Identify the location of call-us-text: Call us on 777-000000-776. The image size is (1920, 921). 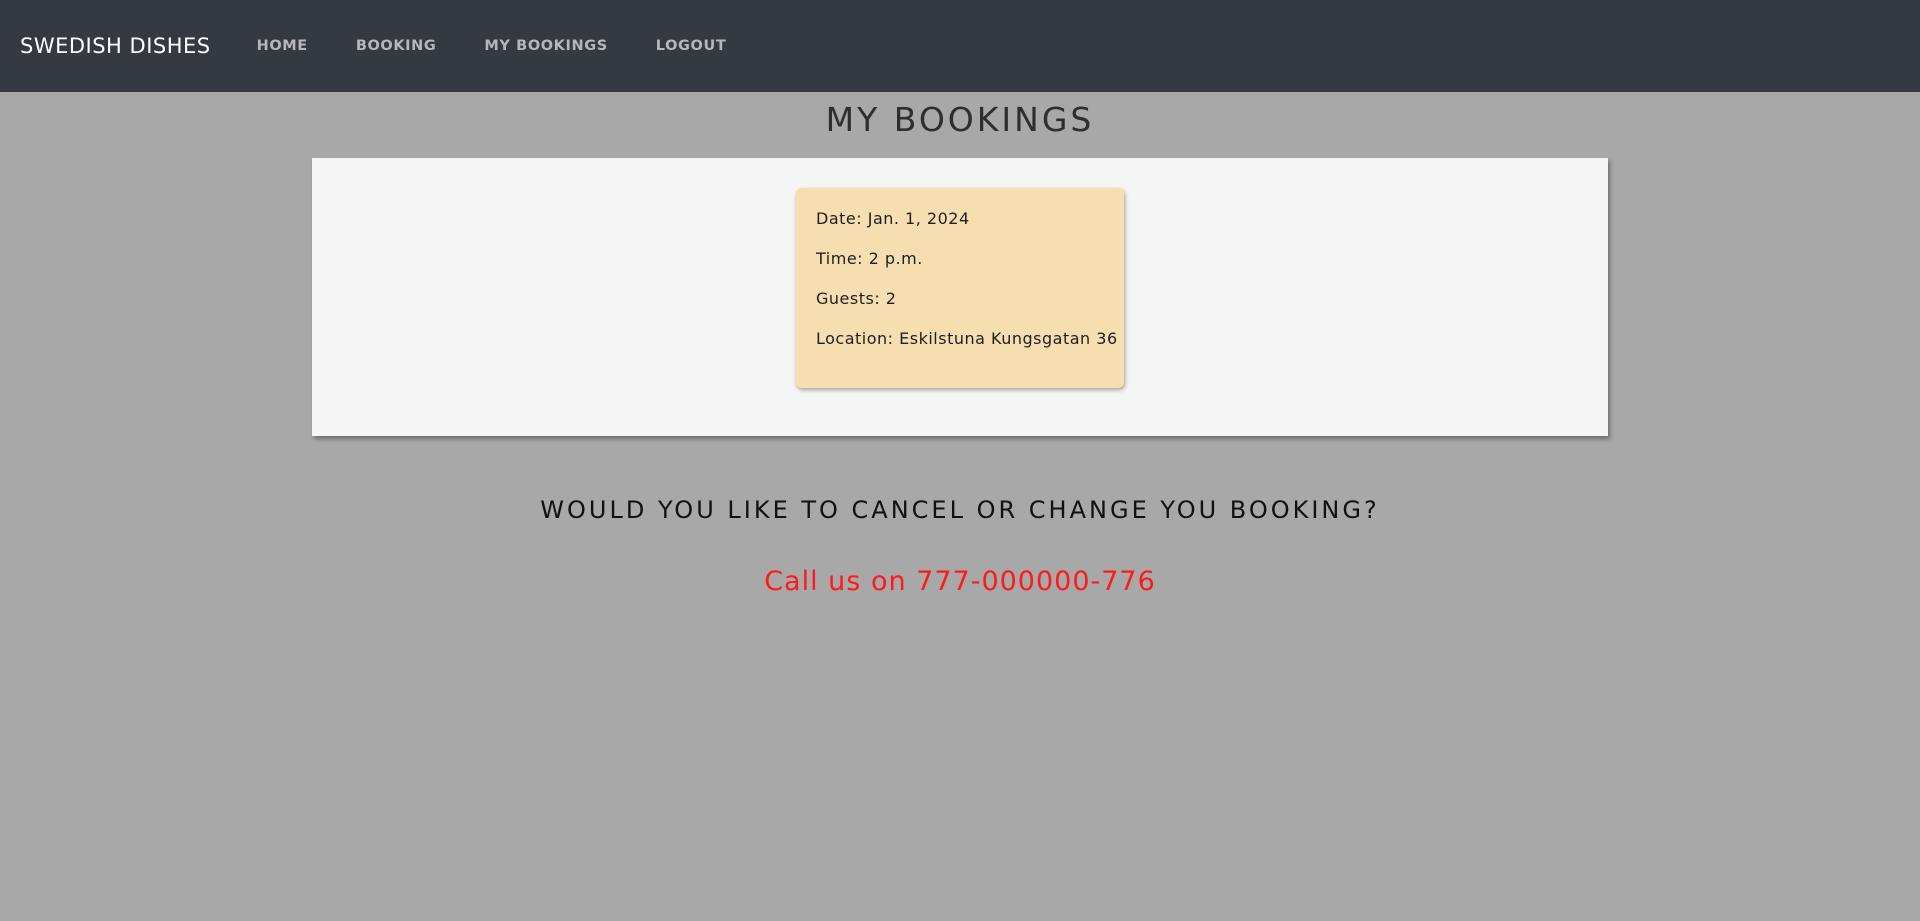
(960, 581).